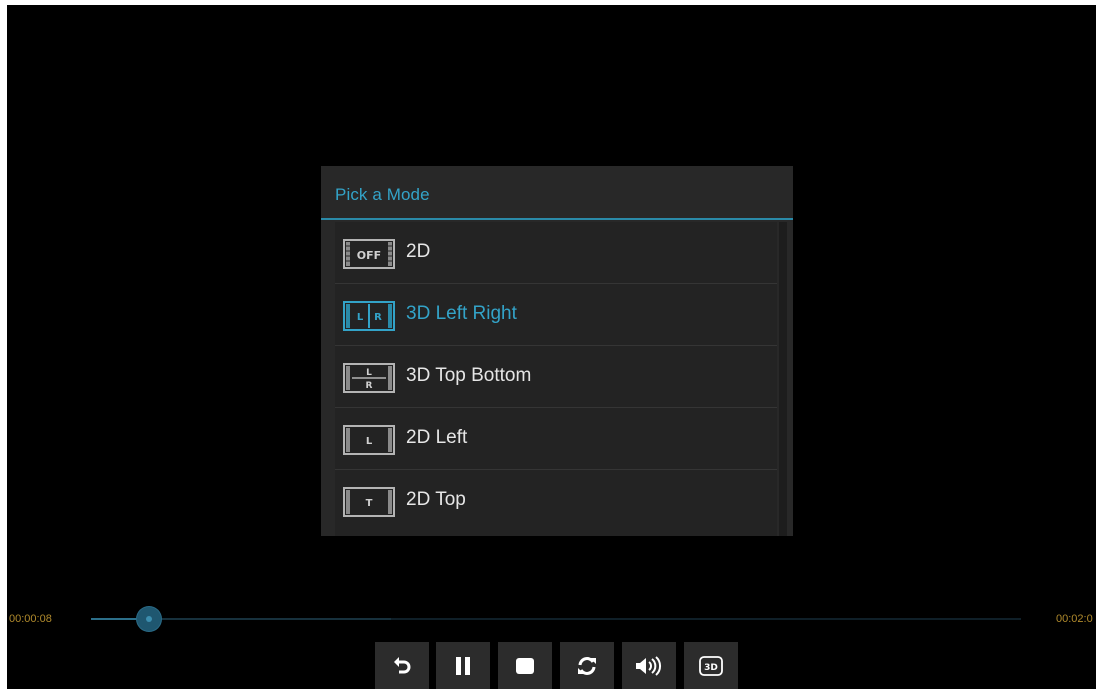  I want to click on 3d-icon: 3D, so click(711, 665).